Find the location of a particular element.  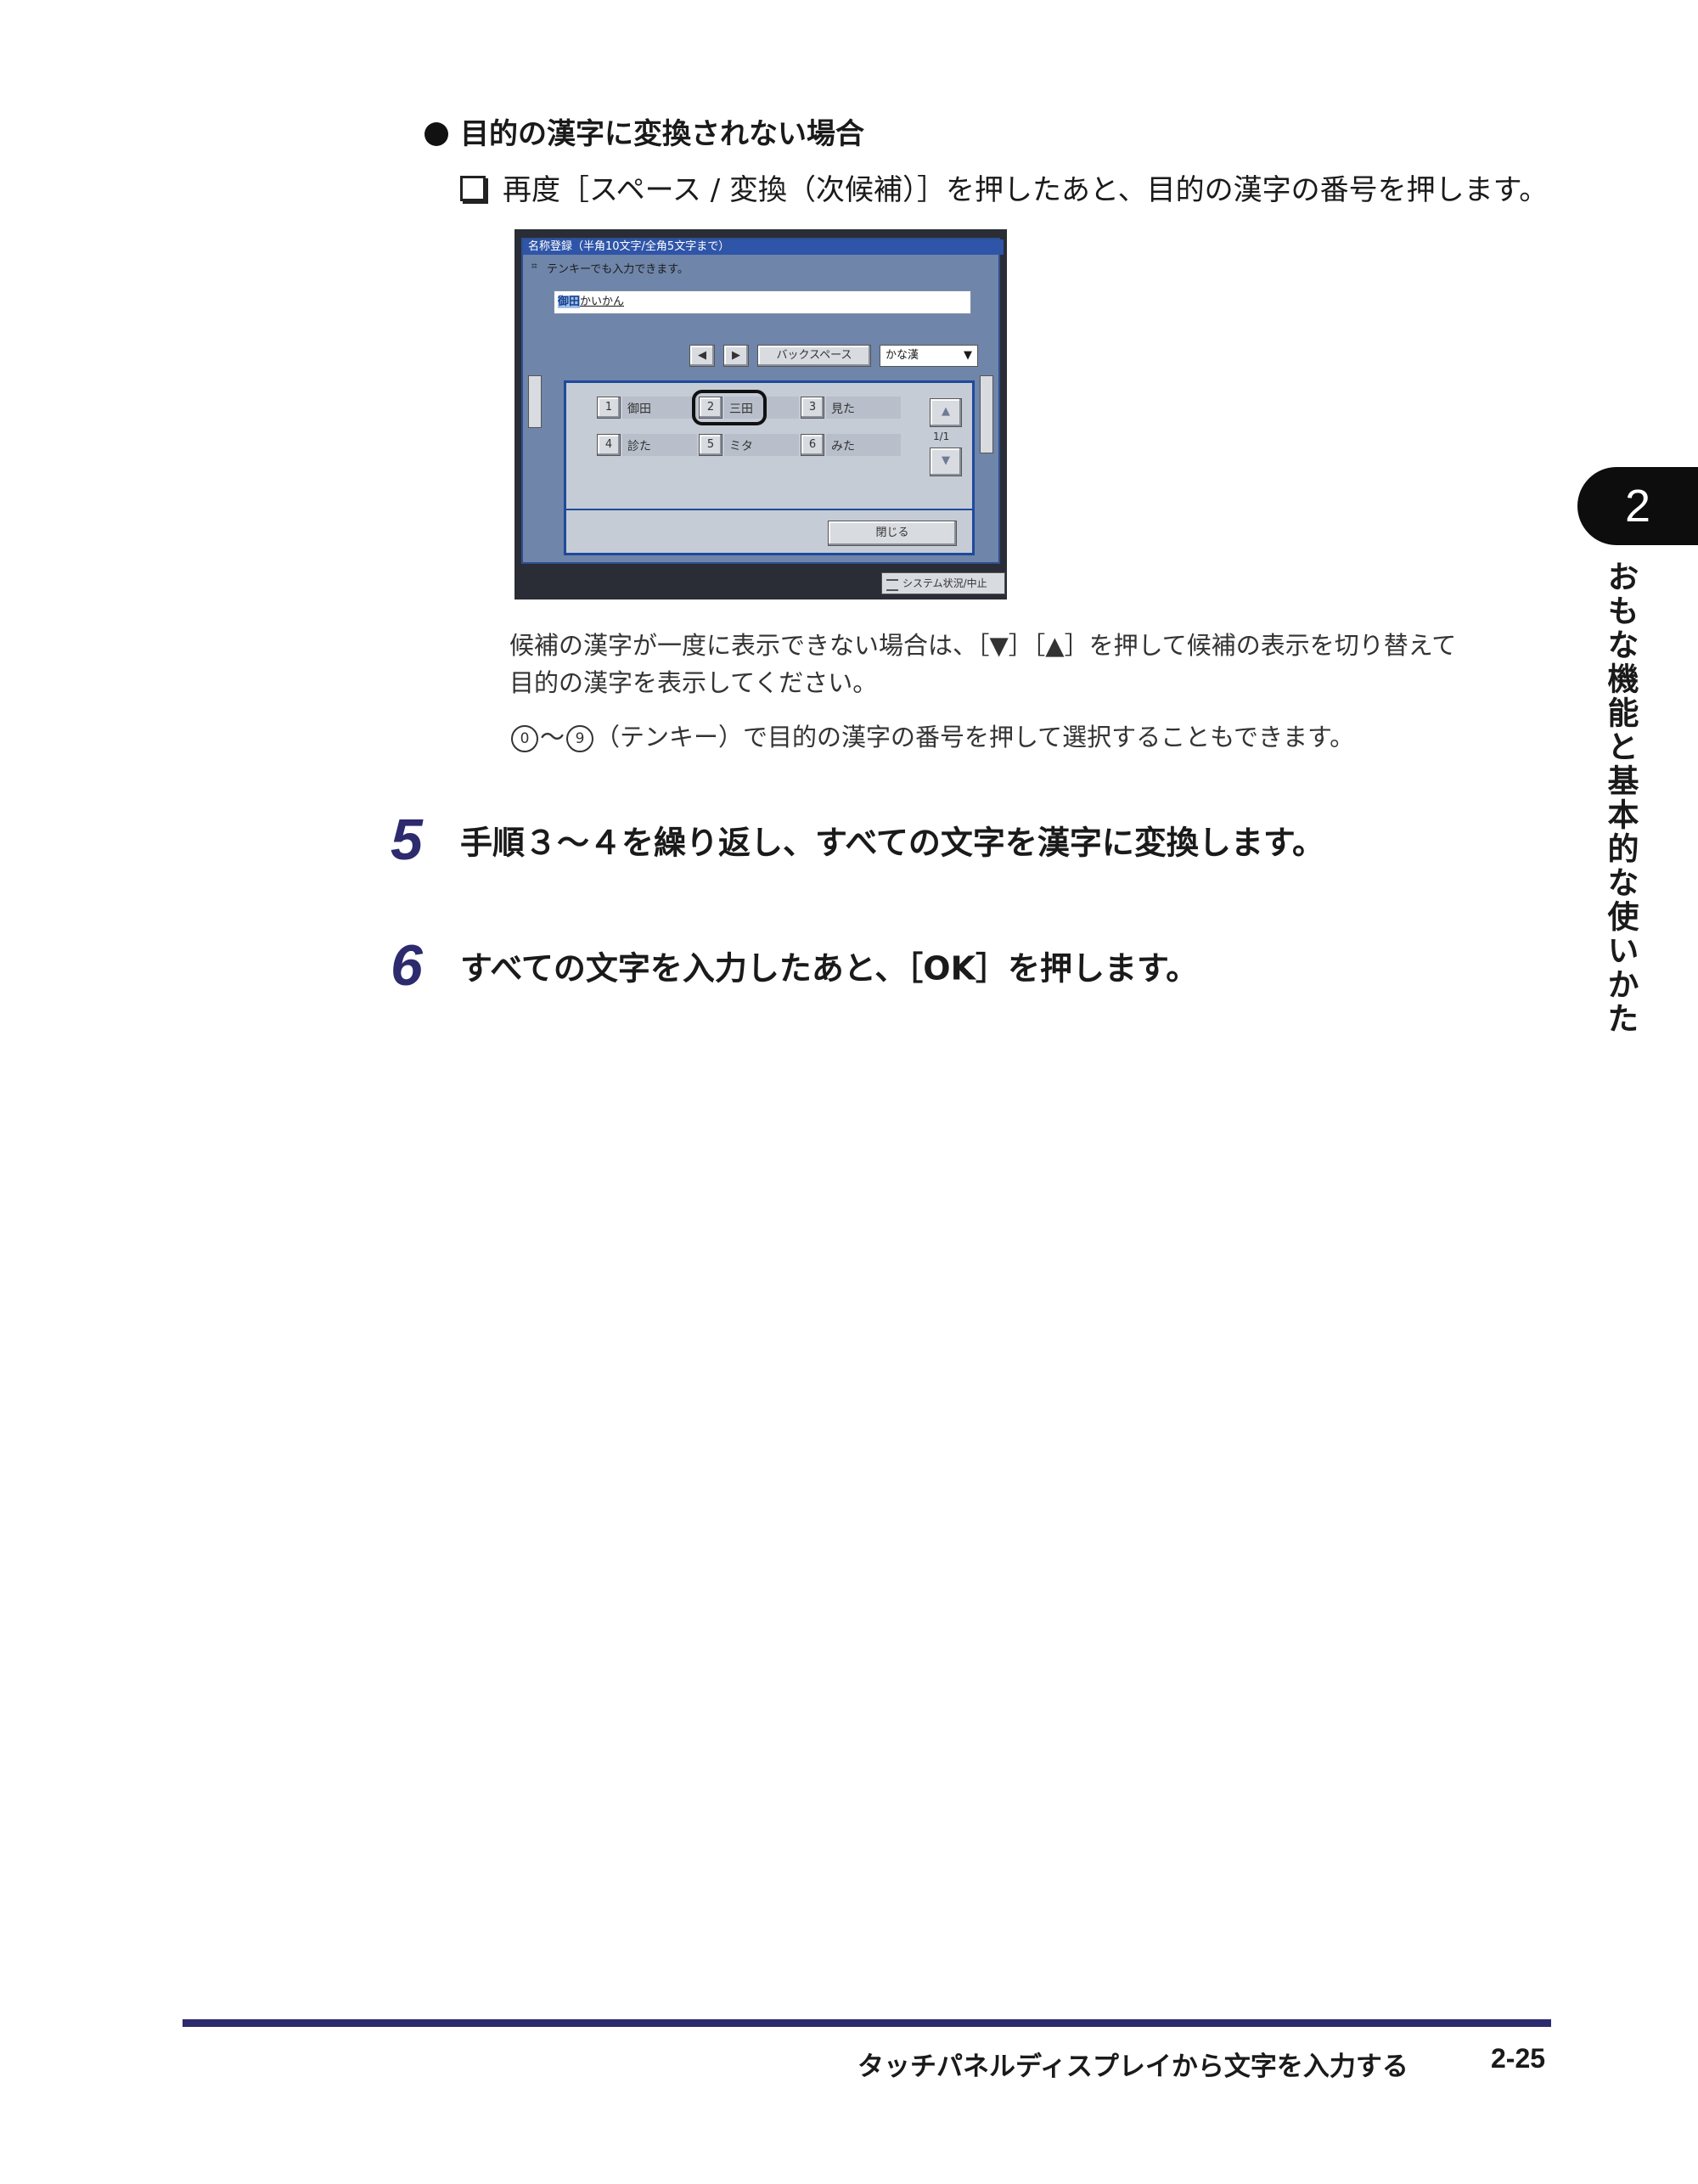

candidate-4: 4 診た is located at coordinates (647, 445).